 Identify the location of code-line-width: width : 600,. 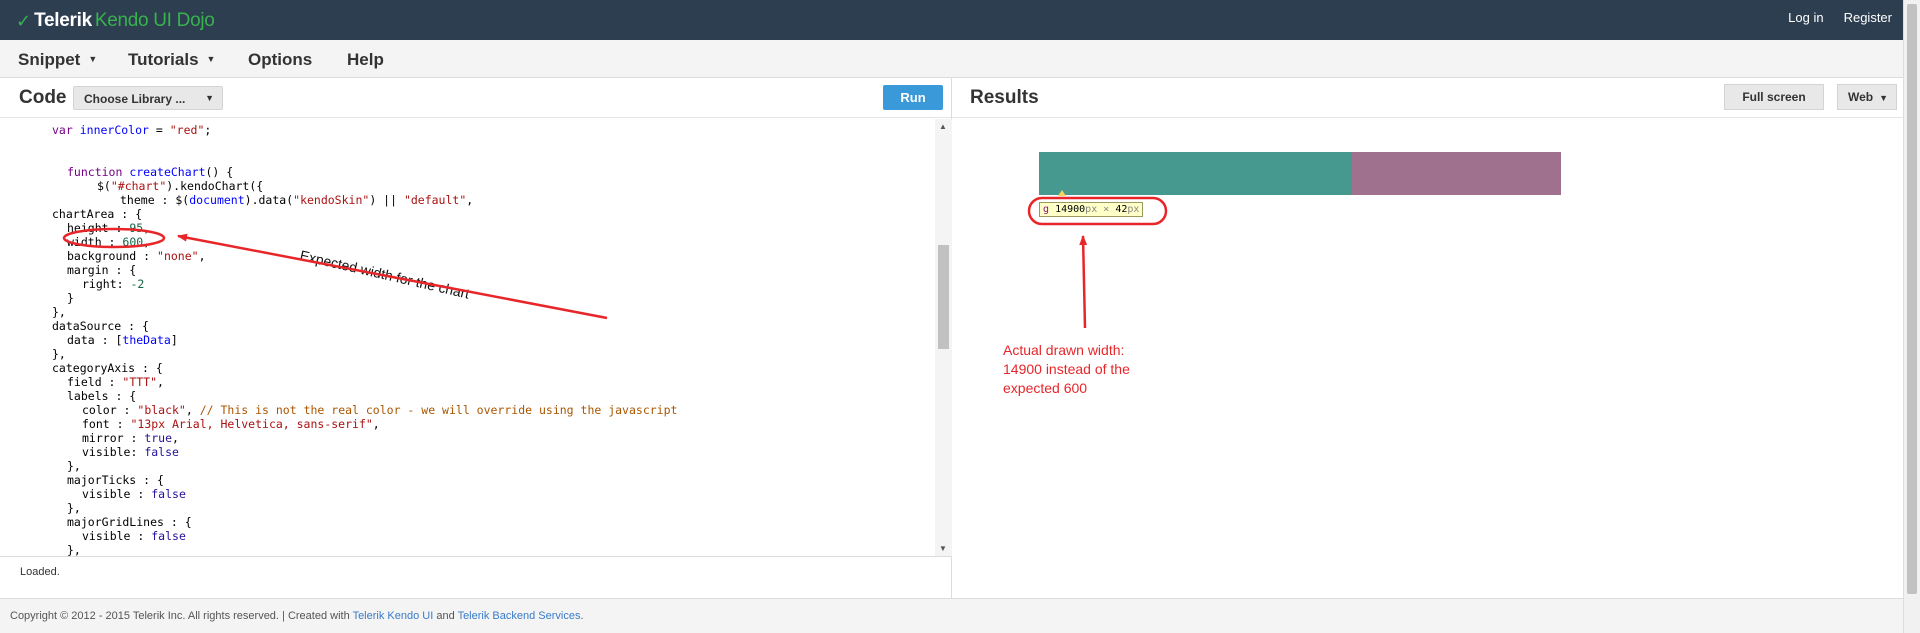
(109, 242).